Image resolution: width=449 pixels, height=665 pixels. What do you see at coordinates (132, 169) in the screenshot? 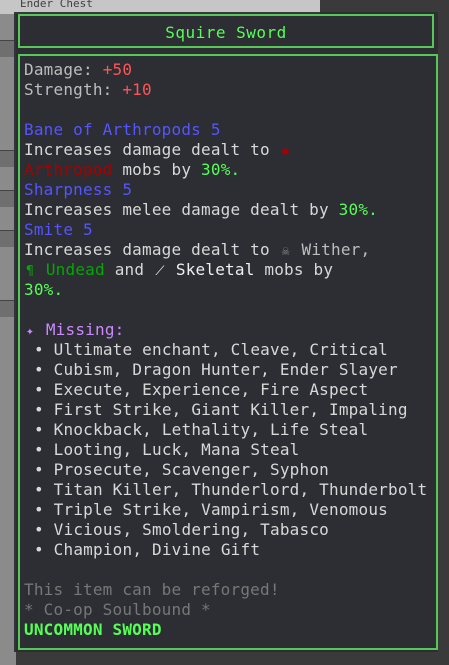
I see `enchant-description: Arthropod mobs by 30%.` at bounding box center [132, 169].